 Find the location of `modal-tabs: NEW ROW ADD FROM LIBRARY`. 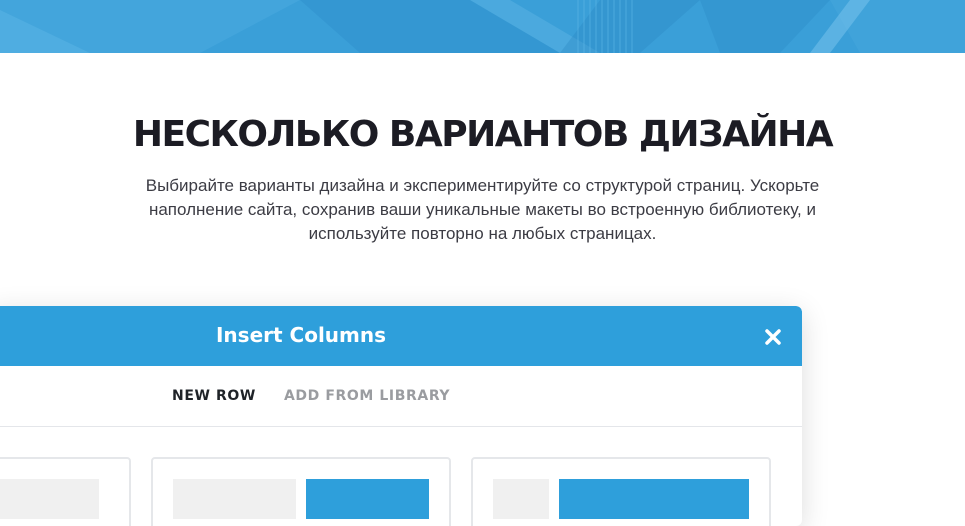

modal-tabs: NEW ROW ADD FROM LIBRARY is located at coordinates (401, 396).